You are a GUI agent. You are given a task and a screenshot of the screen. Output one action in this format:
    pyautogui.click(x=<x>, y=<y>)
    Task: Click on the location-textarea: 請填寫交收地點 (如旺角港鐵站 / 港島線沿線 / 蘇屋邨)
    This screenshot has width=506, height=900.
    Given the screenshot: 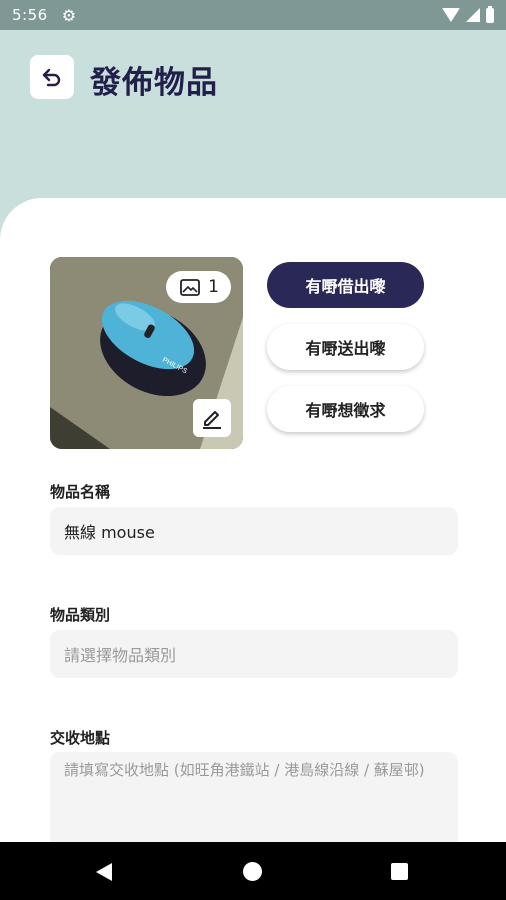 What is the action you would take?
    pyautogui.click(x=254, y=797)
    